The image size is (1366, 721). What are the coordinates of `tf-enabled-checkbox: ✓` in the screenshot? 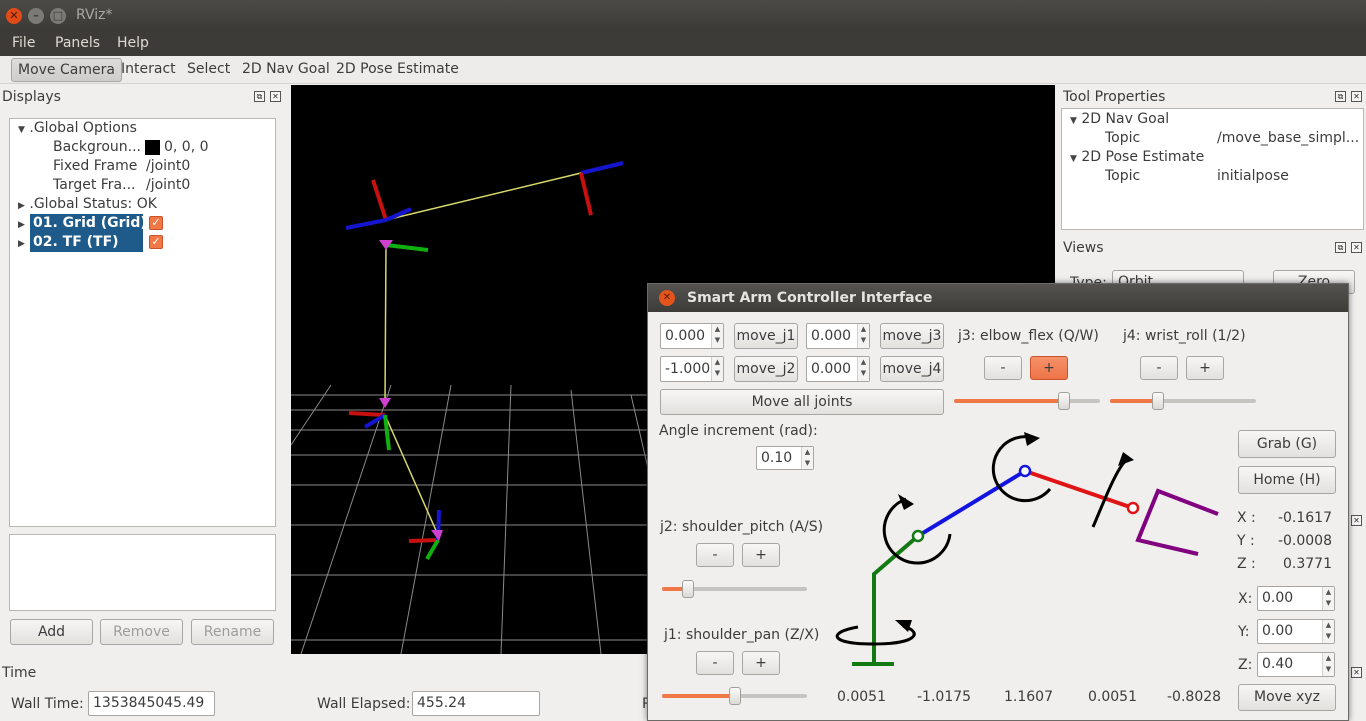 It's located at (156, 242).